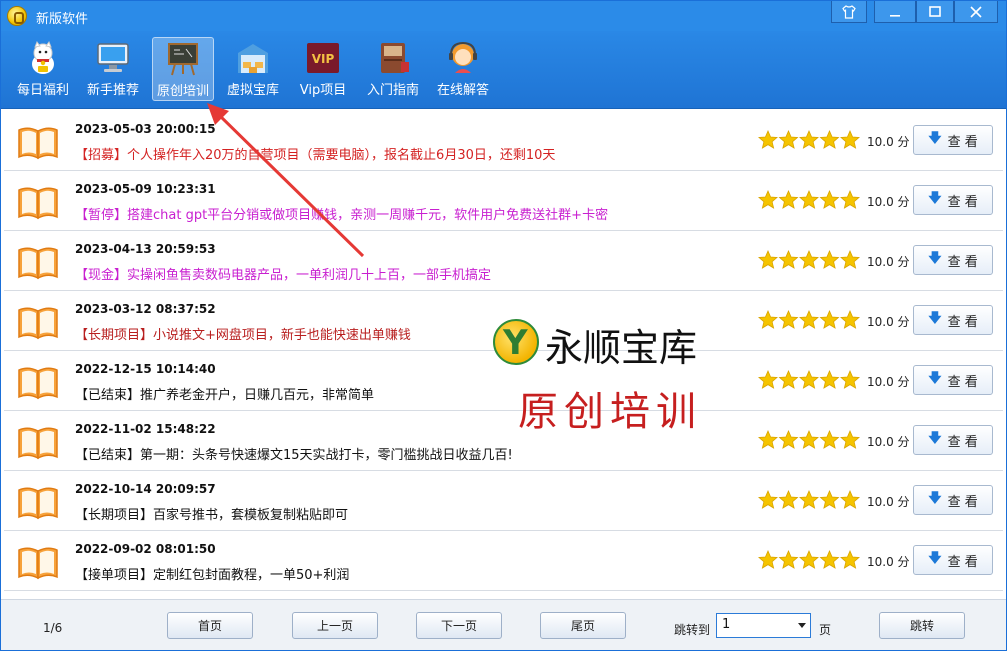 This screenshot has height=651, width=1007. What do you see at coordinates (395, 58) in the screenshot?
I see `guide-book-icon` at bounding box center [395, 58].